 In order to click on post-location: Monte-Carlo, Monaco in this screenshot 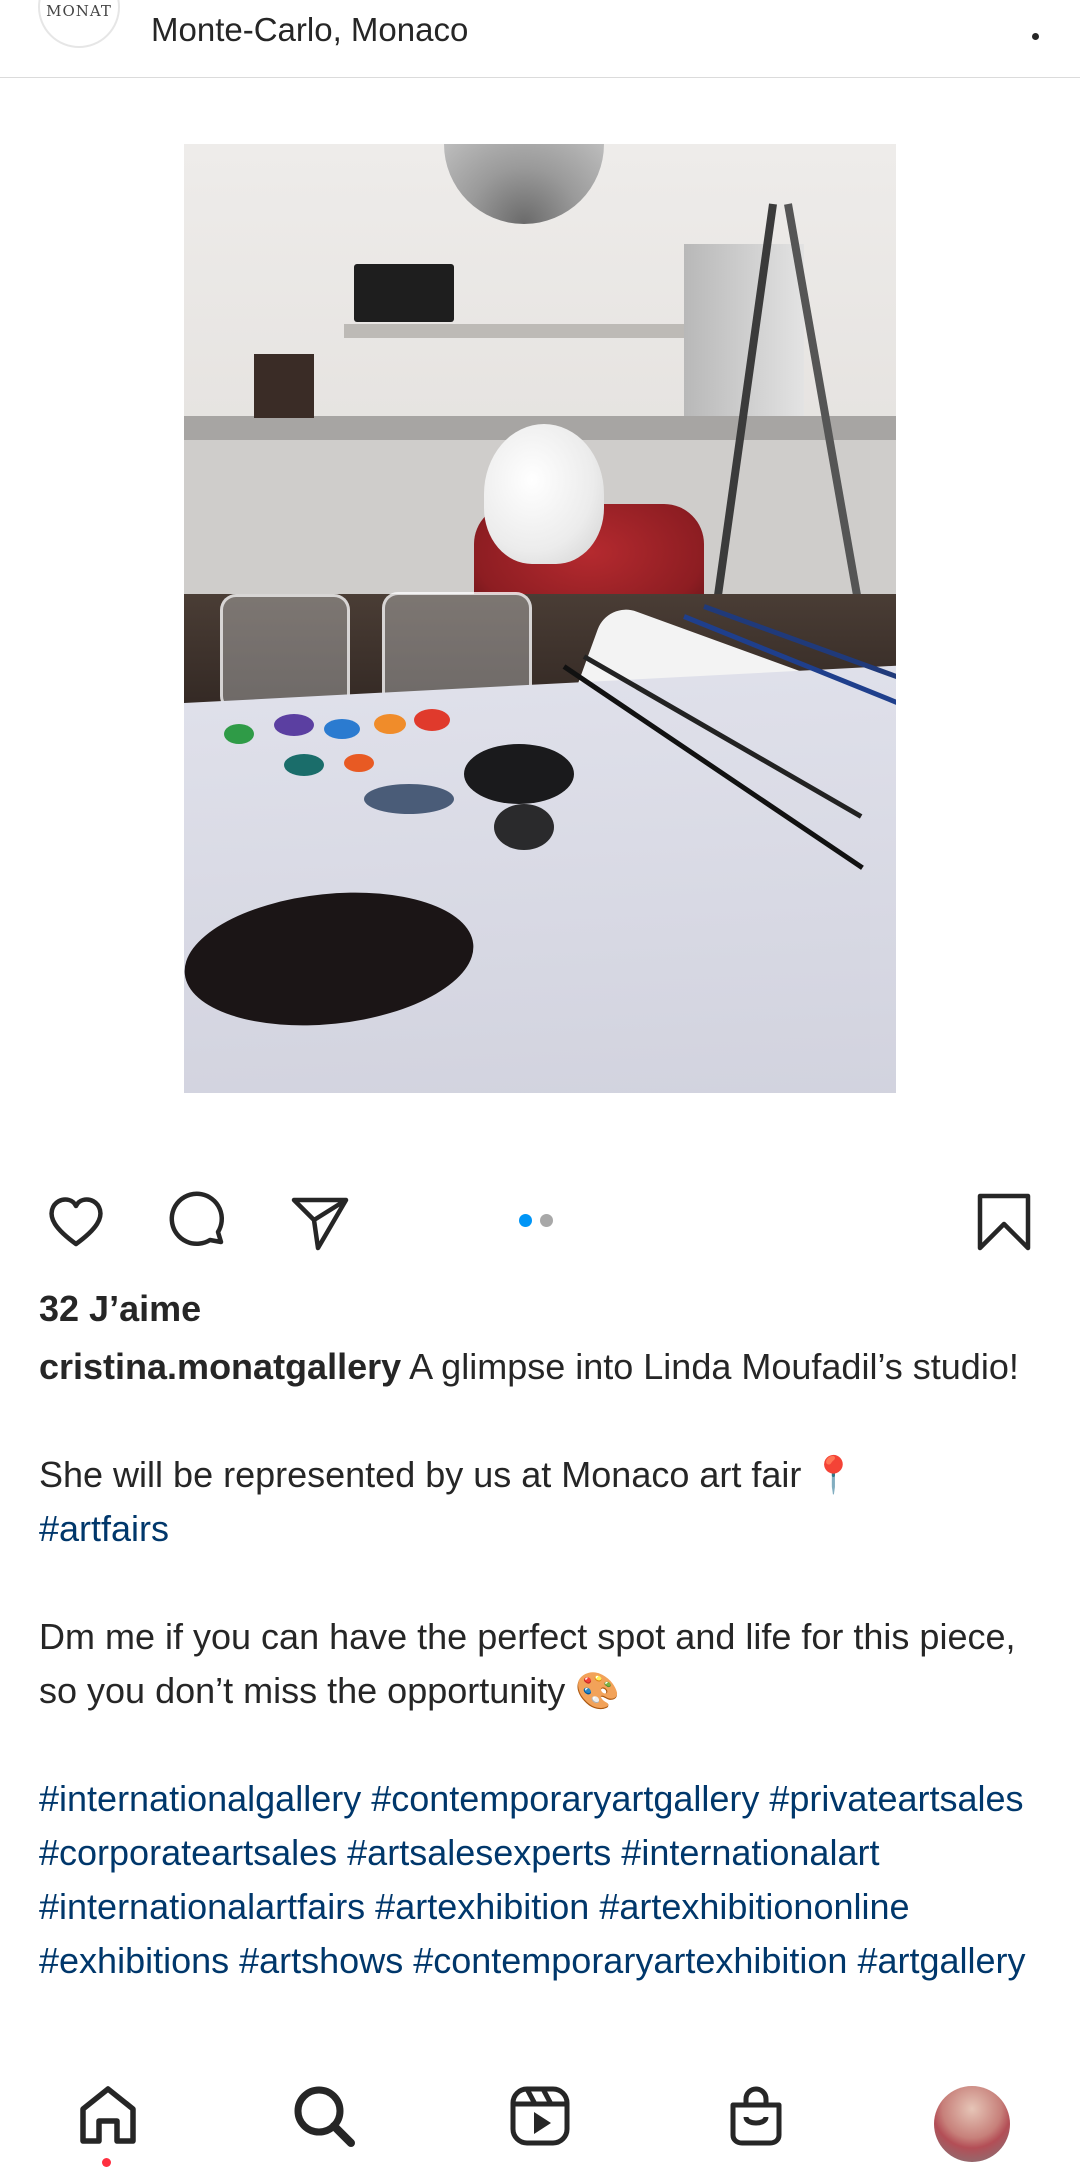, I will do `click(309, 30)`.